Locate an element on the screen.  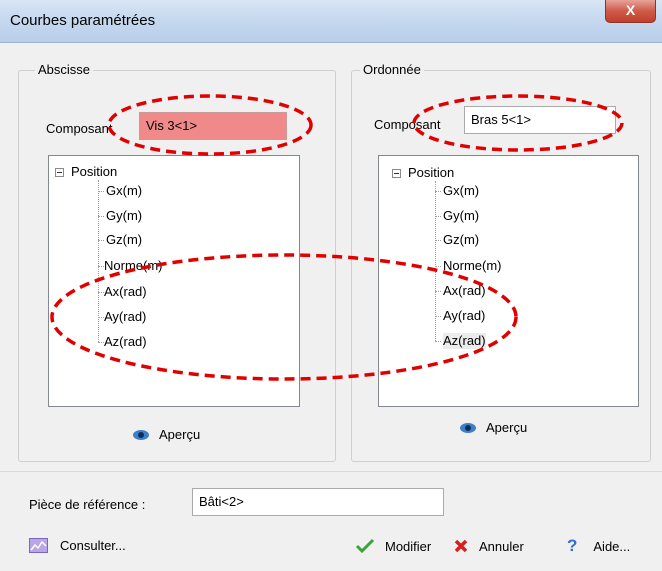
reference-field: Bâti<2> is located at coordinates (318, 502).